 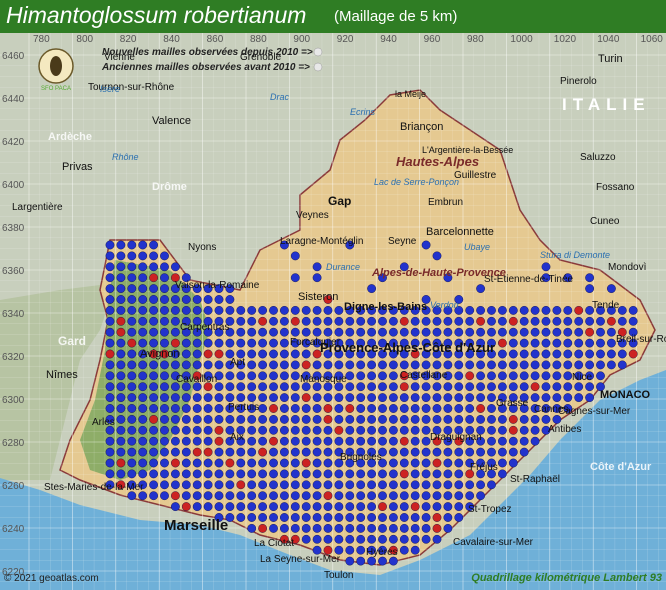 What do you see at coordinates (318, 52) in the screenshot?
I see `legend-new-marker` at bounding box center [318, 52].